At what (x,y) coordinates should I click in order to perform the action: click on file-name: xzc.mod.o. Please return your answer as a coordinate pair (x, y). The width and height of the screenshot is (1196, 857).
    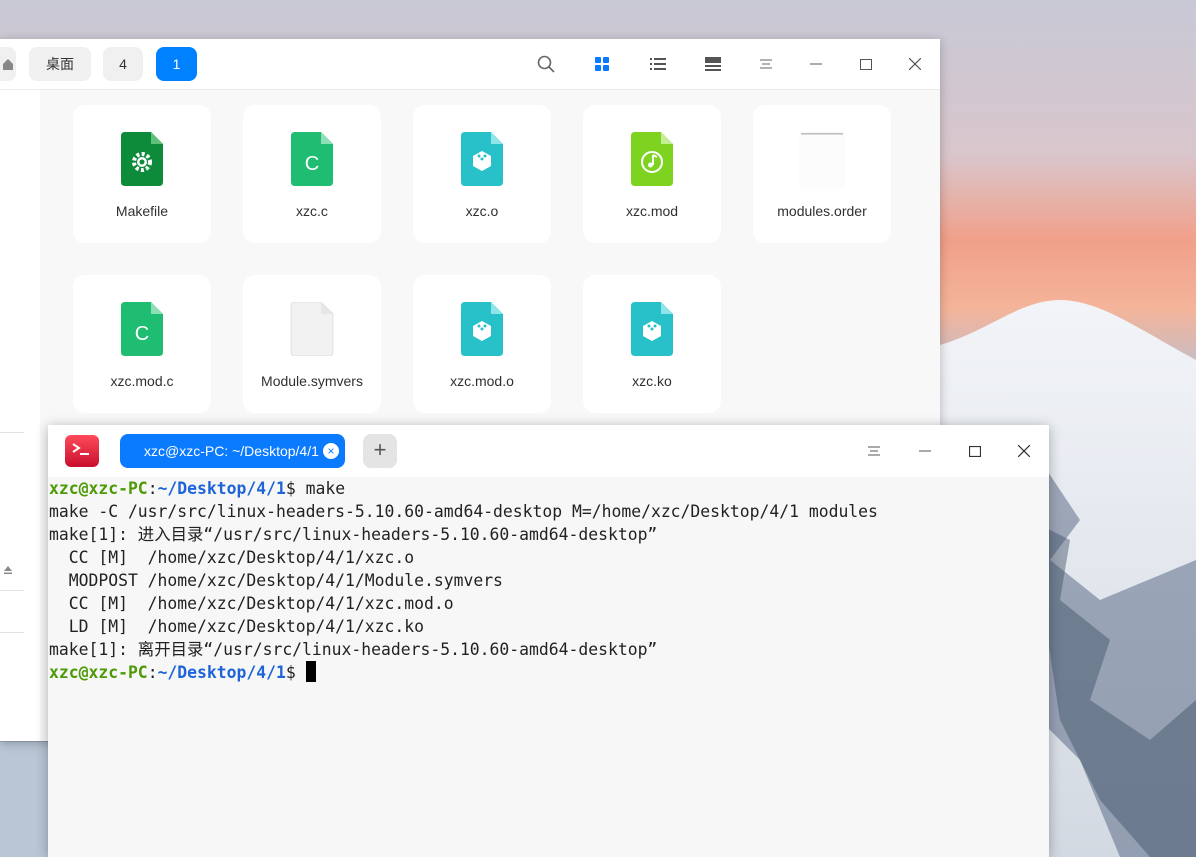
    Looking at the image, I should click on (482, 381).